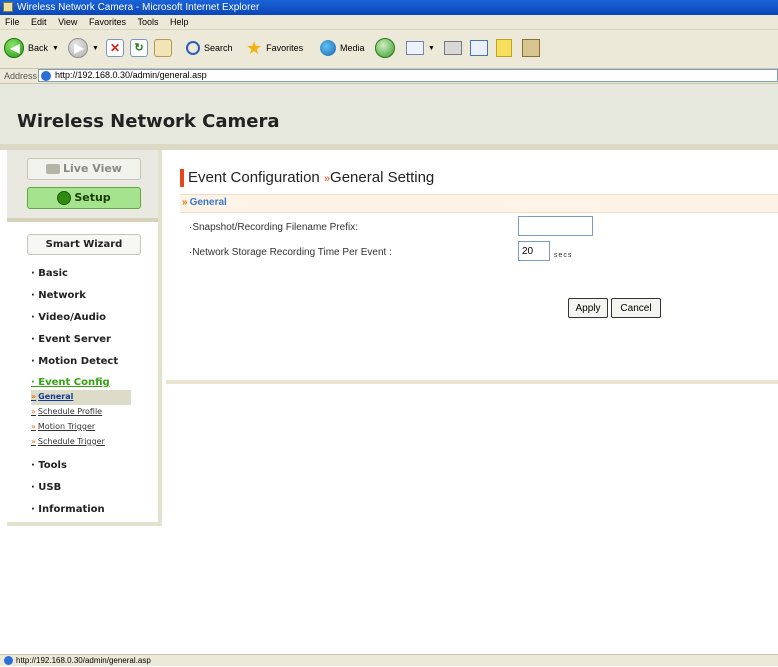  I want to click on menu-edit: Edit, so click(39, 22).